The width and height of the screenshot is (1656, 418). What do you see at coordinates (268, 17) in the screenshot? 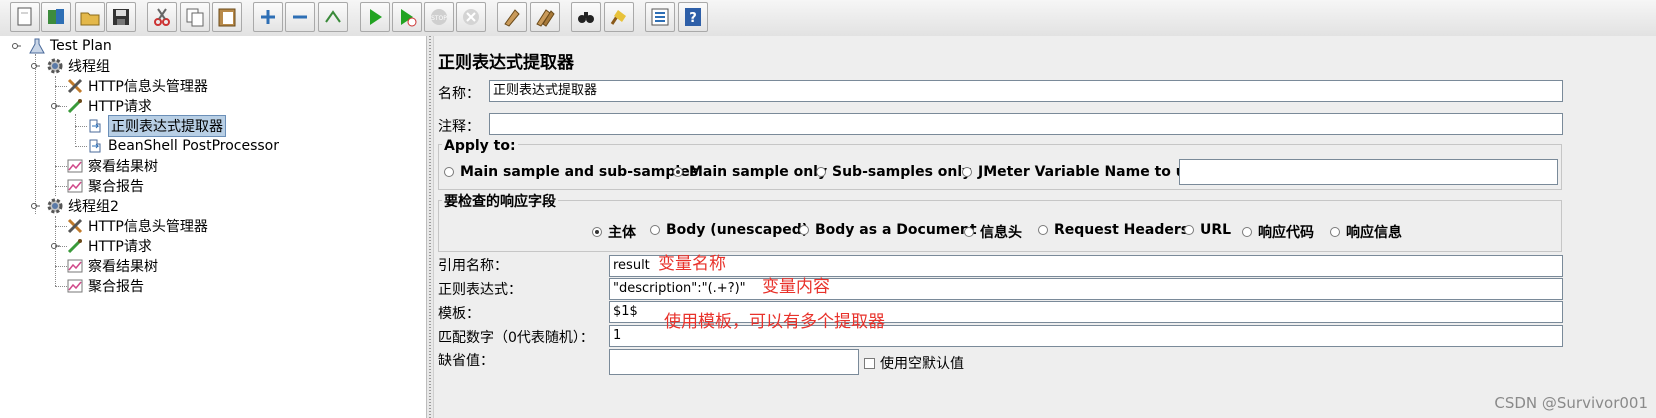
I see `expand-icon` at bounding box center [268, 17].